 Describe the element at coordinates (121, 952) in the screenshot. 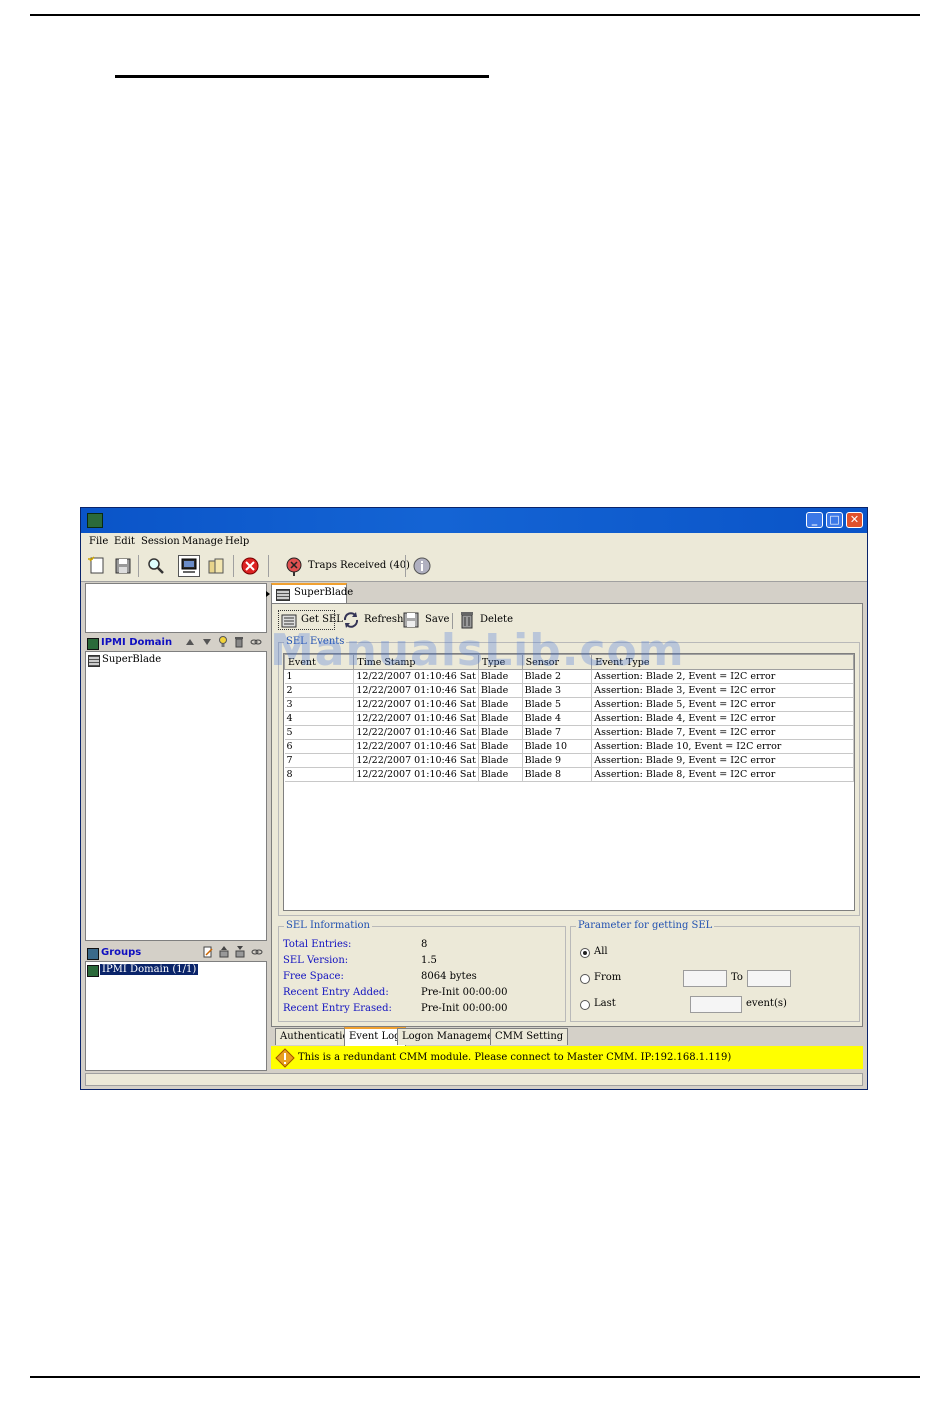

I see `groups-title: Groups` at that location.